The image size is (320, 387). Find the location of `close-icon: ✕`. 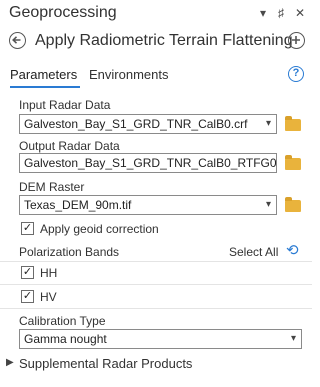

close-icon: ✕ is located at coordinates (300, 13).